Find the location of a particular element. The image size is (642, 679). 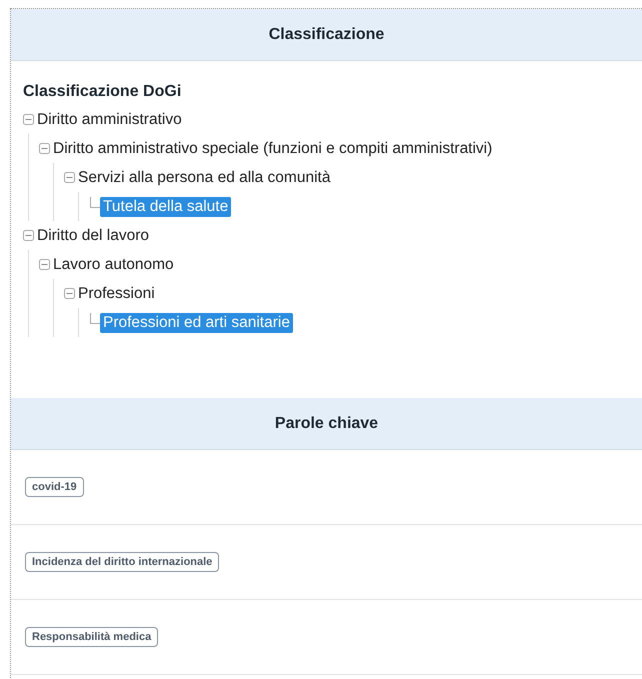

tree-item: Lavoro autonomo is located at coordinates (113, 264).